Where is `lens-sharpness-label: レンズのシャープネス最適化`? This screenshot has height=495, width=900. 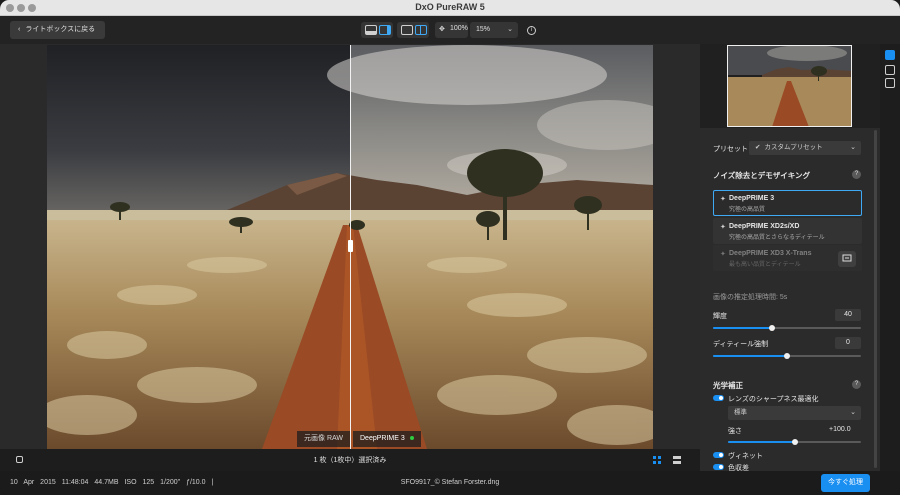
lens-sharpness-label: レンズのシャープネス最適化 is located at coordinates (773, 399).